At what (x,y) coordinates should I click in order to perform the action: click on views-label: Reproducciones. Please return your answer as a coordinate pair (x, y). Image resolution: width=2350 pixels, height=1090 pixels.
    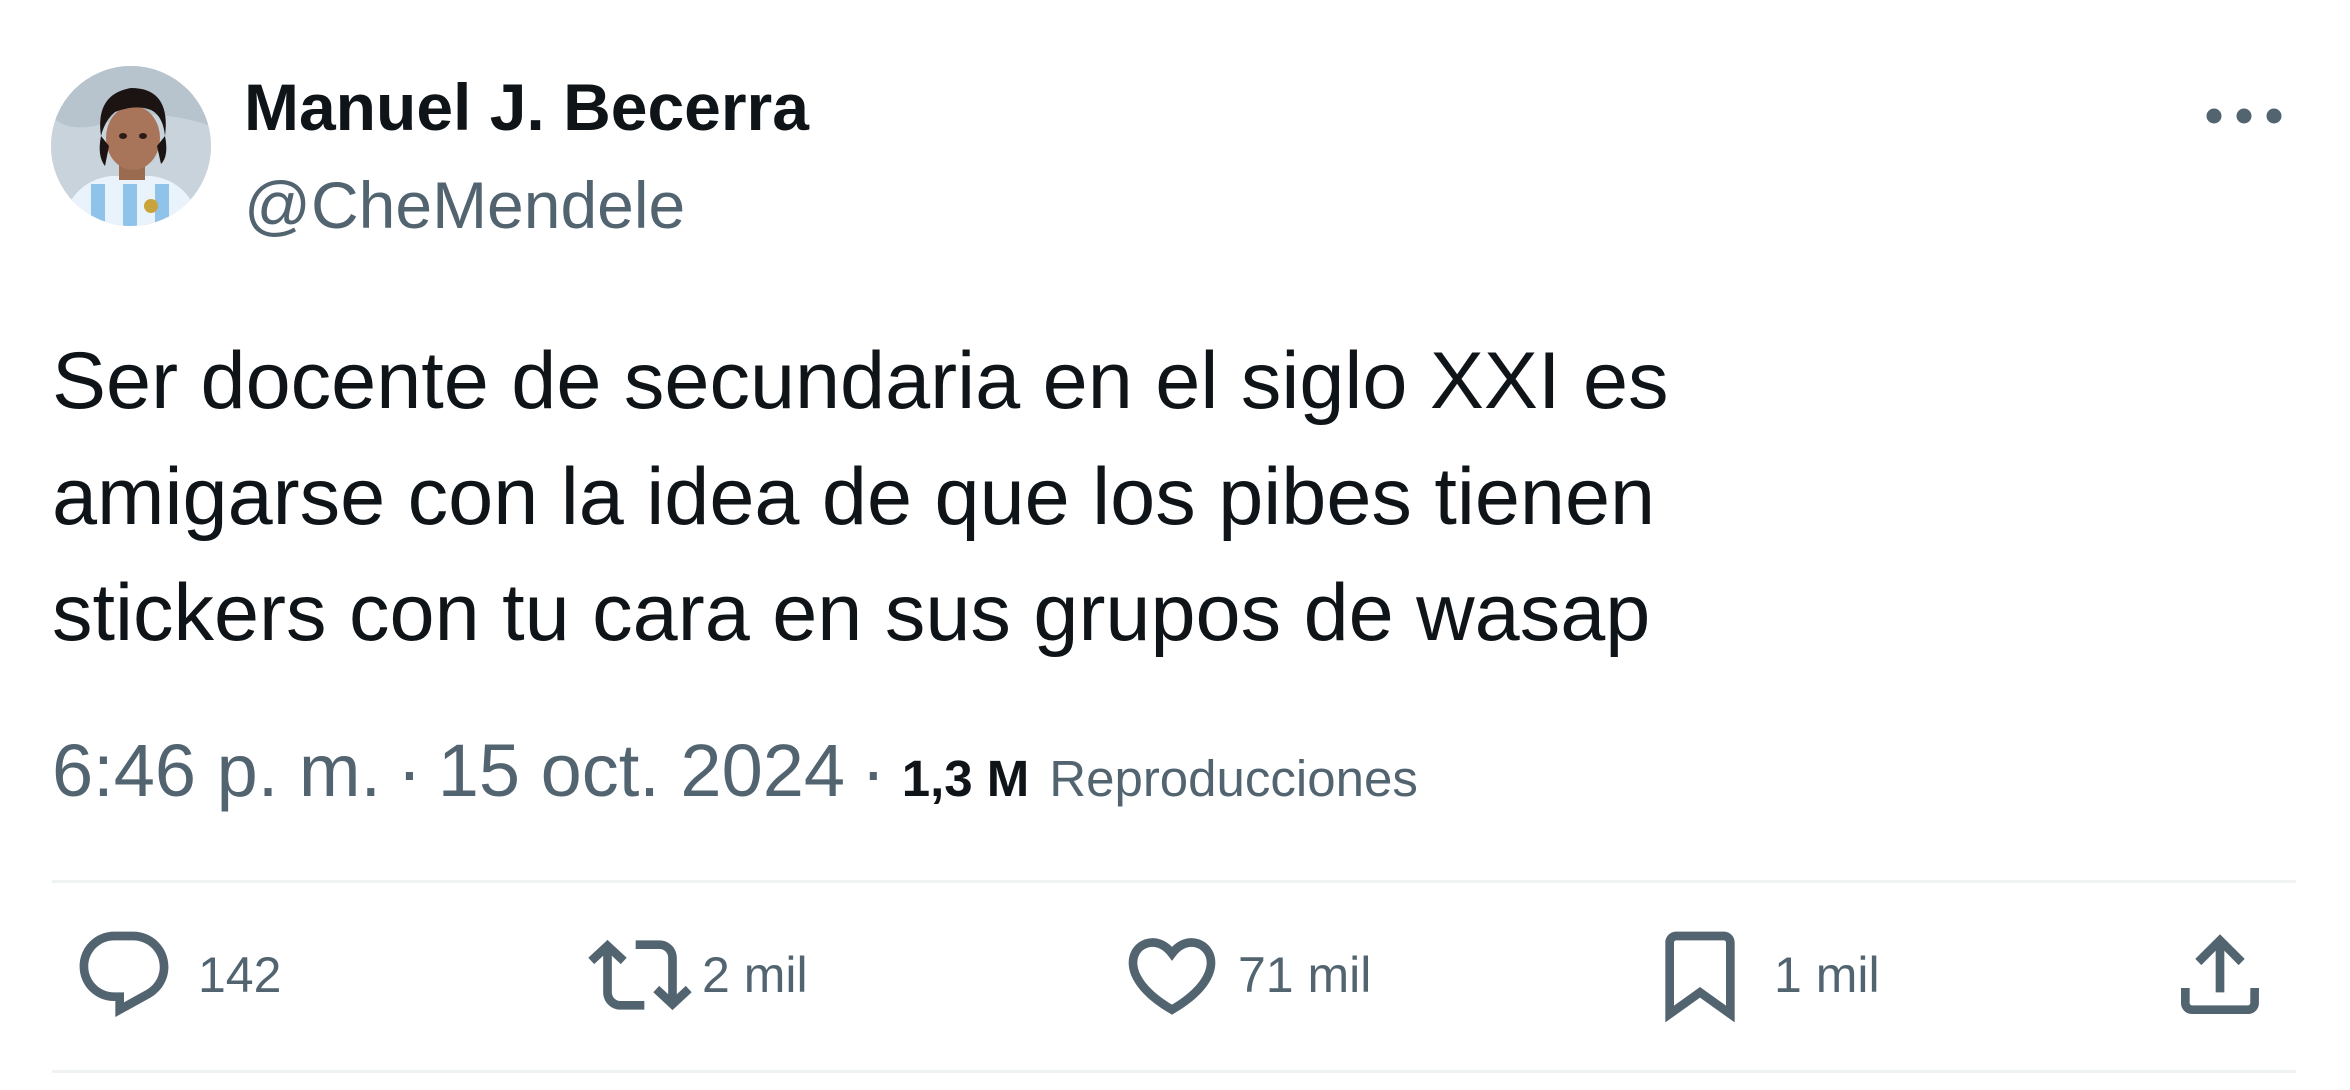
    Looking at the image, I should click on (1233, 778).